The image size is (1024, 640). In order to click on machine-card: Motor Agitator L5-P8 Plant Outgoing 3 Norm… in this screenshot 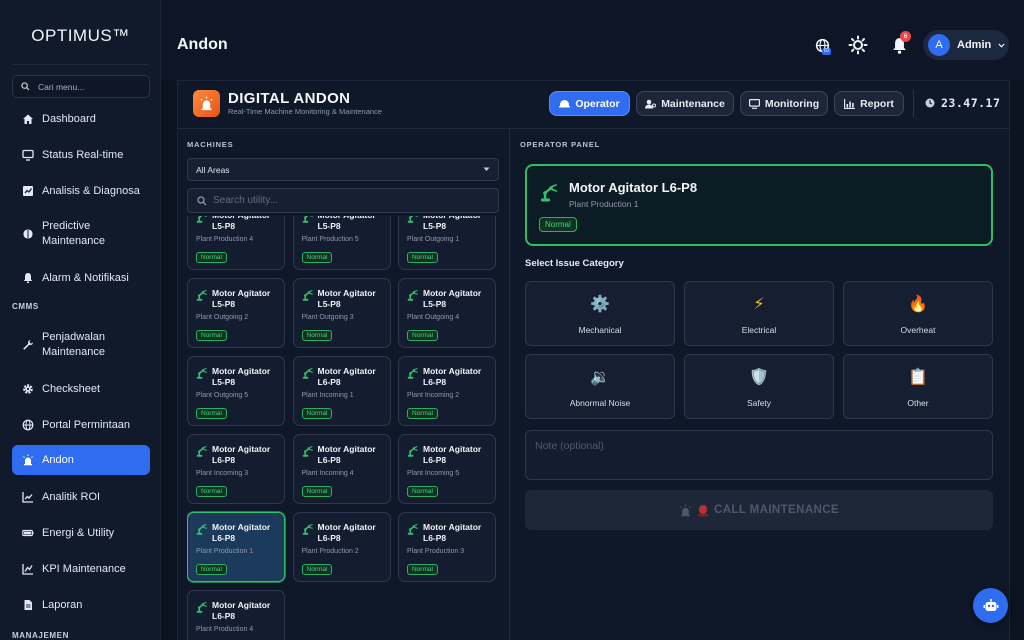, I will do `click(341, 313)`.